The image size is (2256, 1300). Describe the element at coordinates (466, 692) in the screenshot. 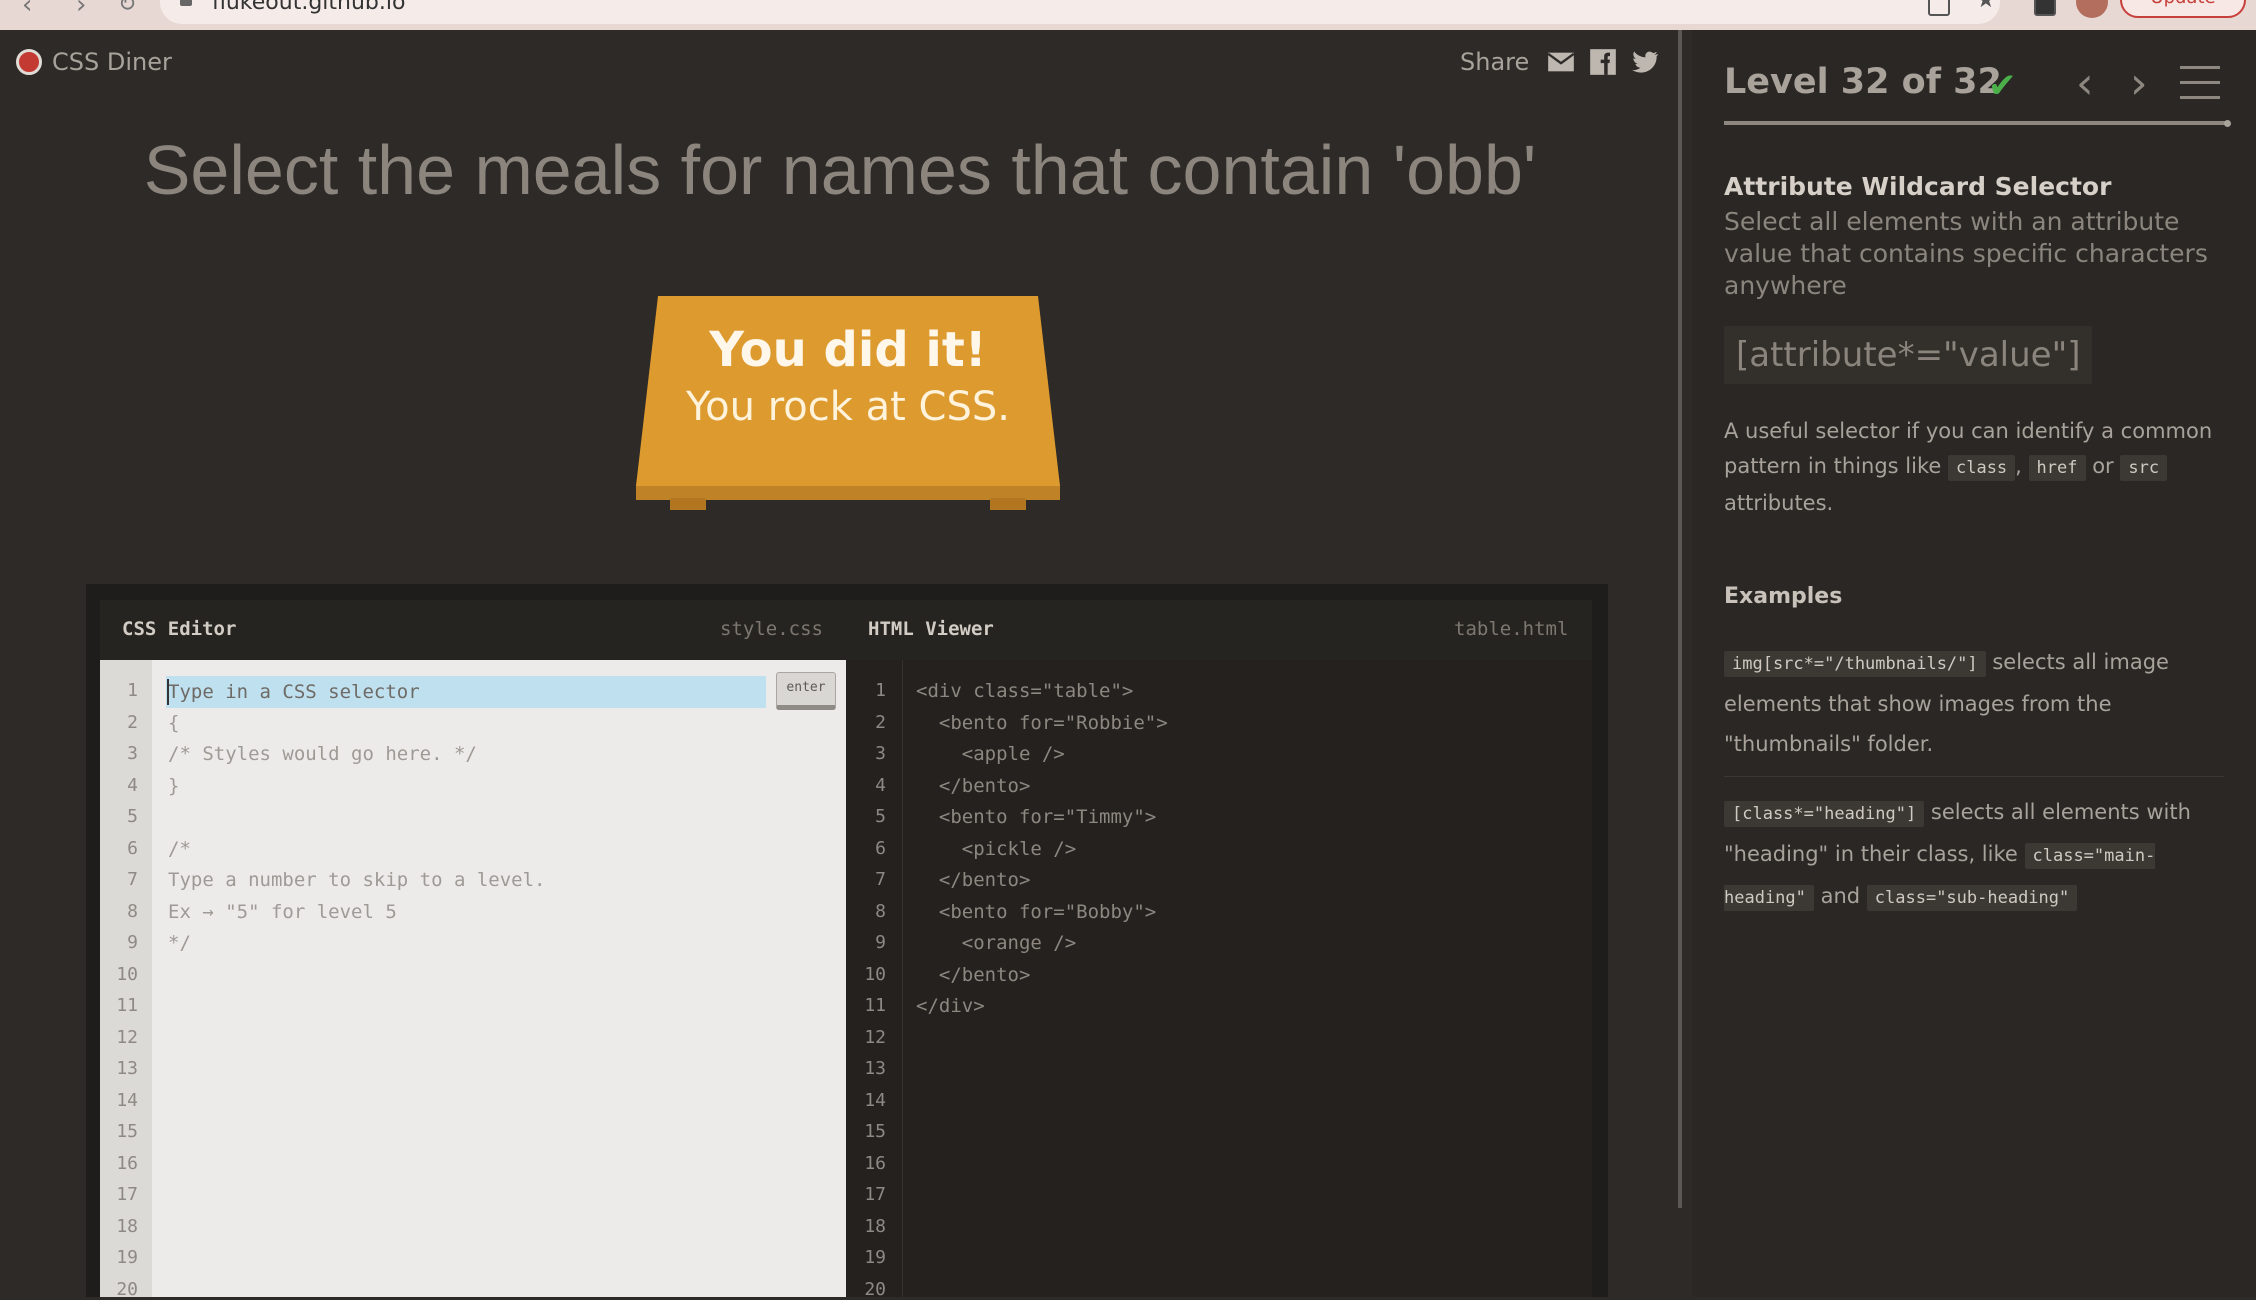

I see `css-selector-input` at that location.